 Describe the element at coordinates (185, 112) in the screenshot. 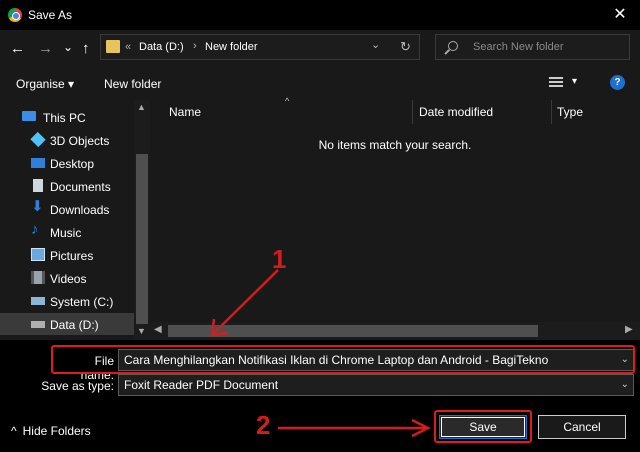

I see `column-header-name: Name` at that location.